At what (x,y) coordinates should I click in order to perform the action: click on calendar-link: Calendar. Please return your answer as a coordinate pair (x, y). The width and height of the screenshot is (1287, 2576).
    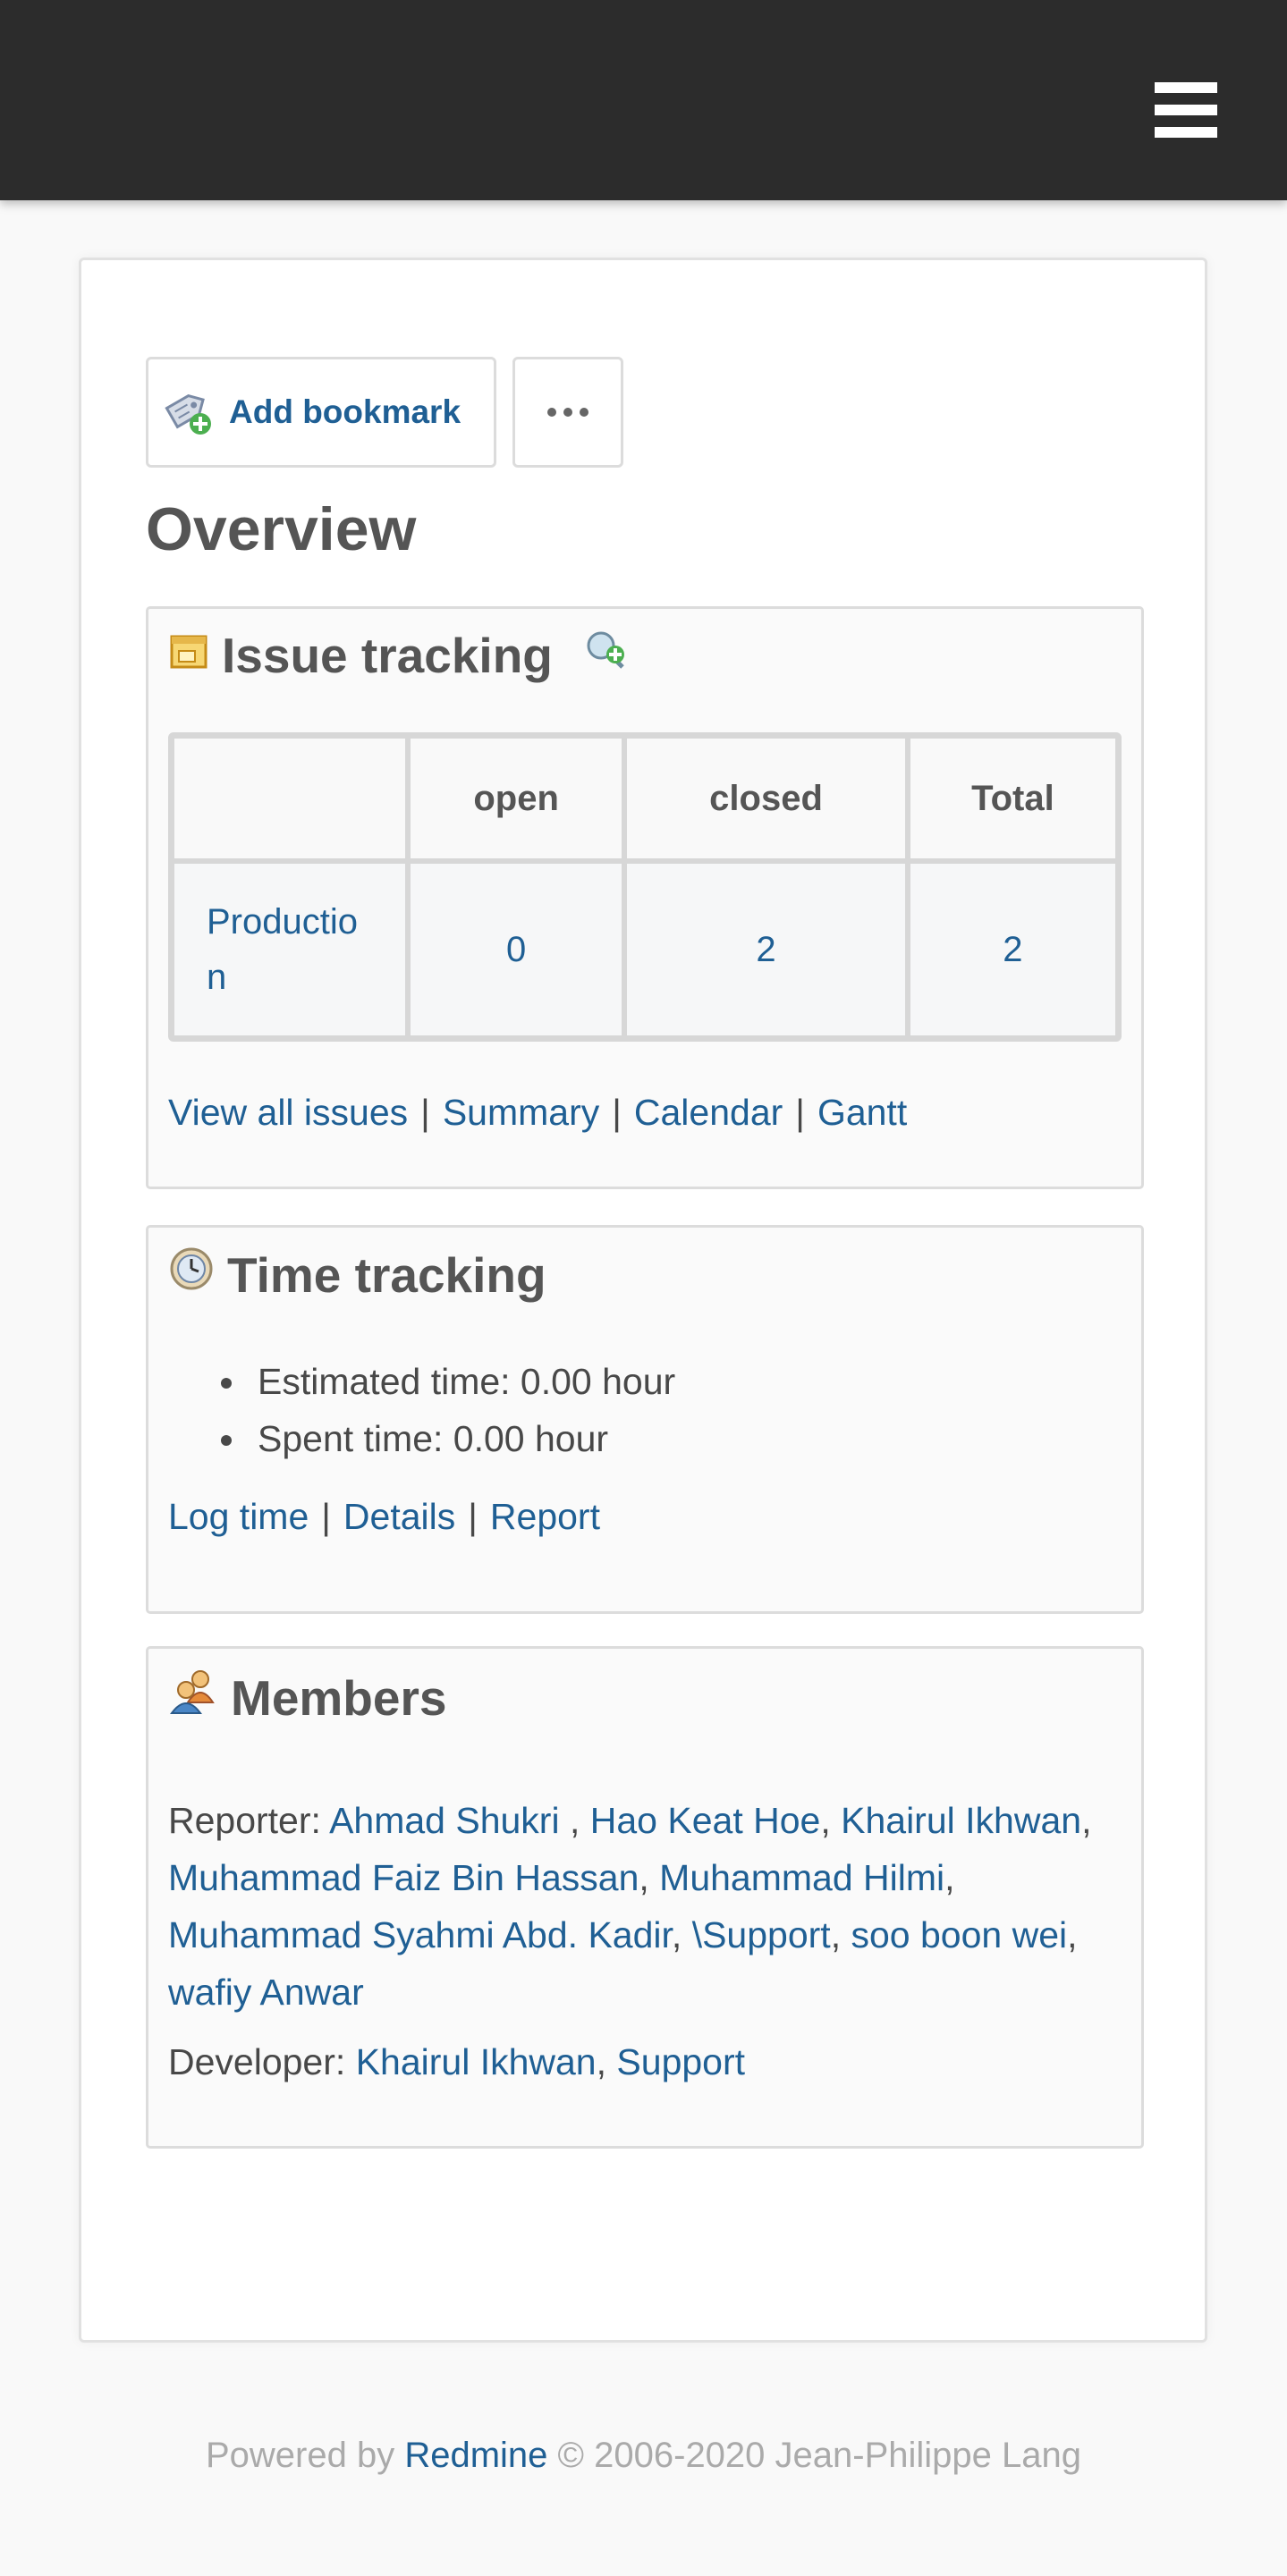
    Looking at the image, I should click on (708, 1112).